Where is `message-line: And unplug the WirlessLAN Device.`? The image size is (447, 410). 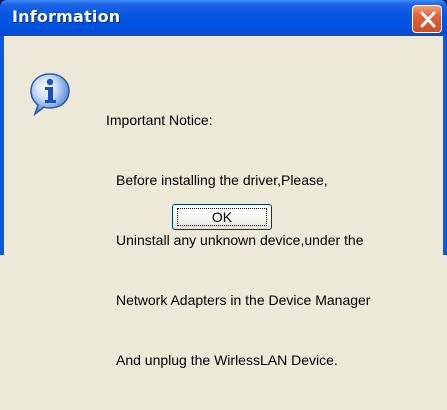 message-line: And unplug the WirlessLAN Device. is located at coordinates (227, 360).